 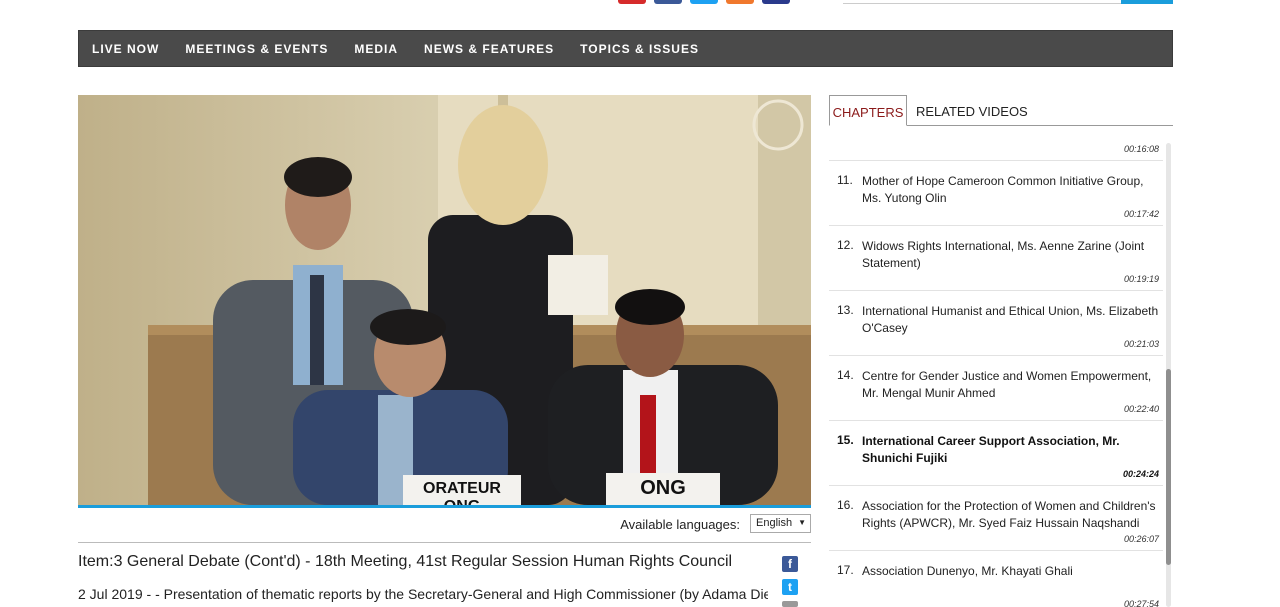 What do you see at coordinates (125, 49) in the screenshot?
I see `nav-live-now: LIVE NOW` at bounding box center [125, 49].